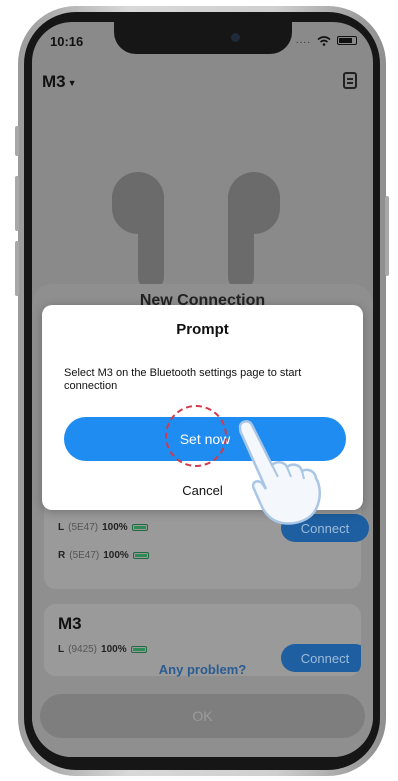 This screenshot has width=398, height=781. What do you see at coordinates (387, 236) in the screenshot?
I see `power-button` at bounding box center [387, 236].